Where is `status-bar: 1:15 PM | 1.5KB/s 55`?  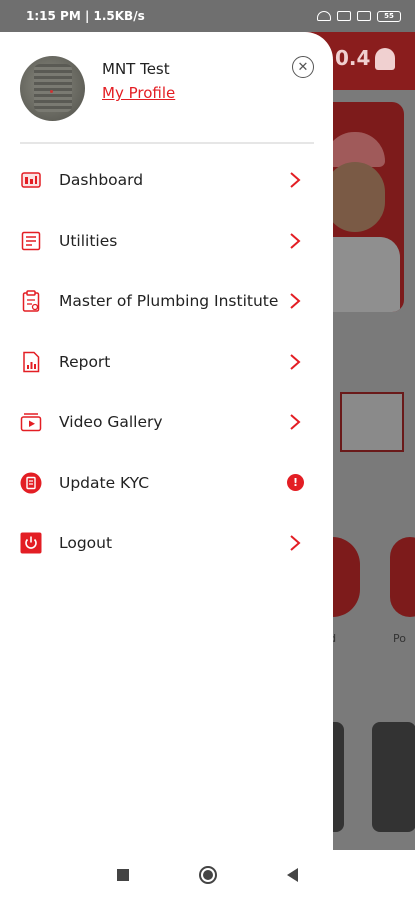
status-bar: 1:15 PM | 1.5KB/s 55 is located at coordinates (207, 16).